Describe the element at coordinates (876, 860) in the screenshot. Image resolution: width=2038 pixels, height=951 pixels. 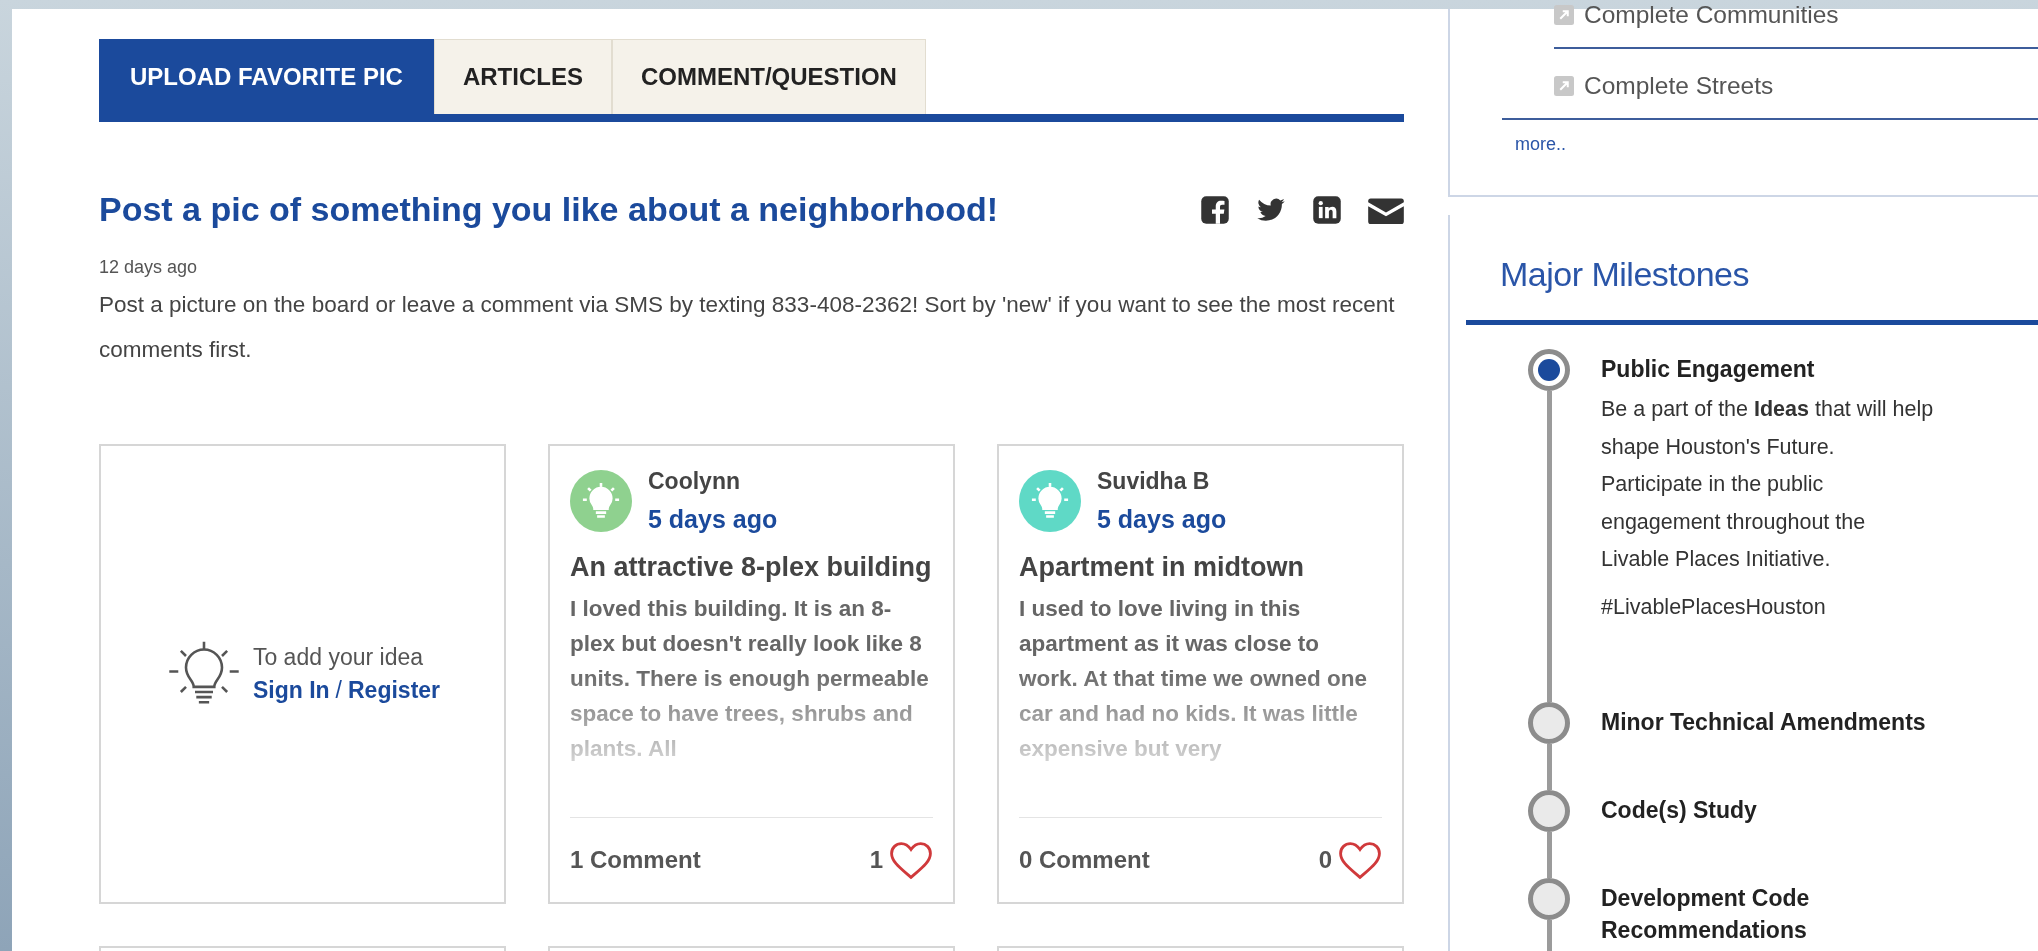
I see `like-count: 1` at that location.